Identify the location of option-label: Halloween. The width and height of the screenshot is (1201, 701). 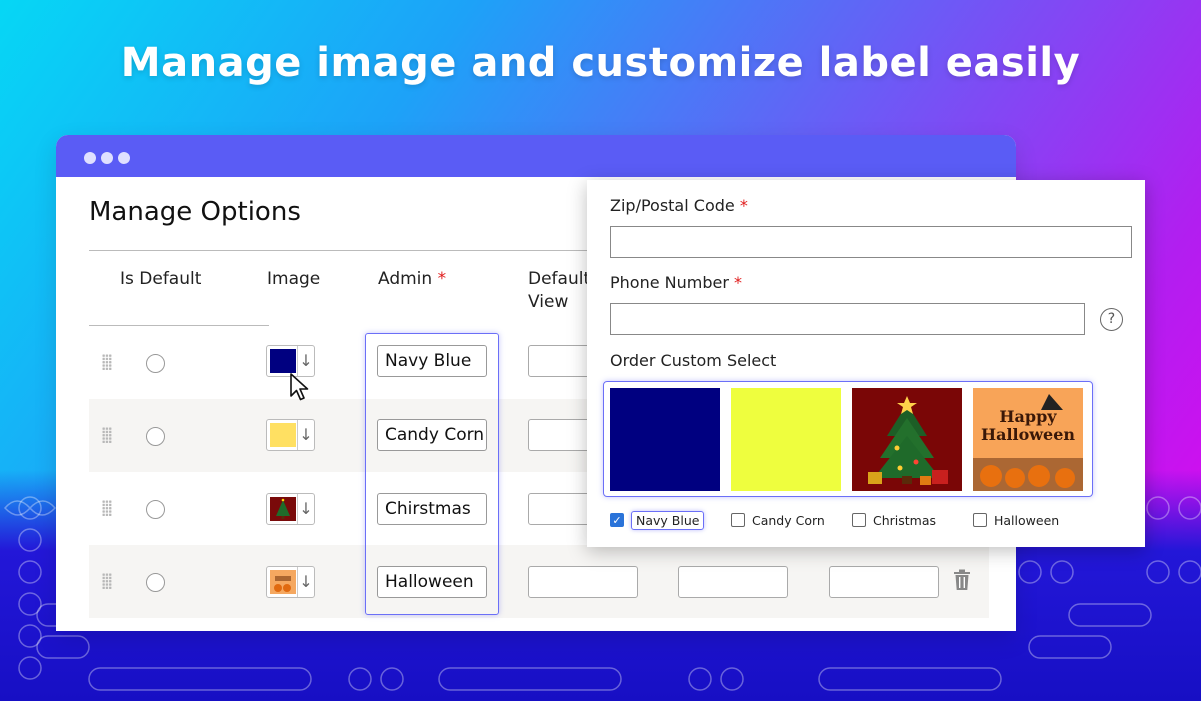
(1027, 520).